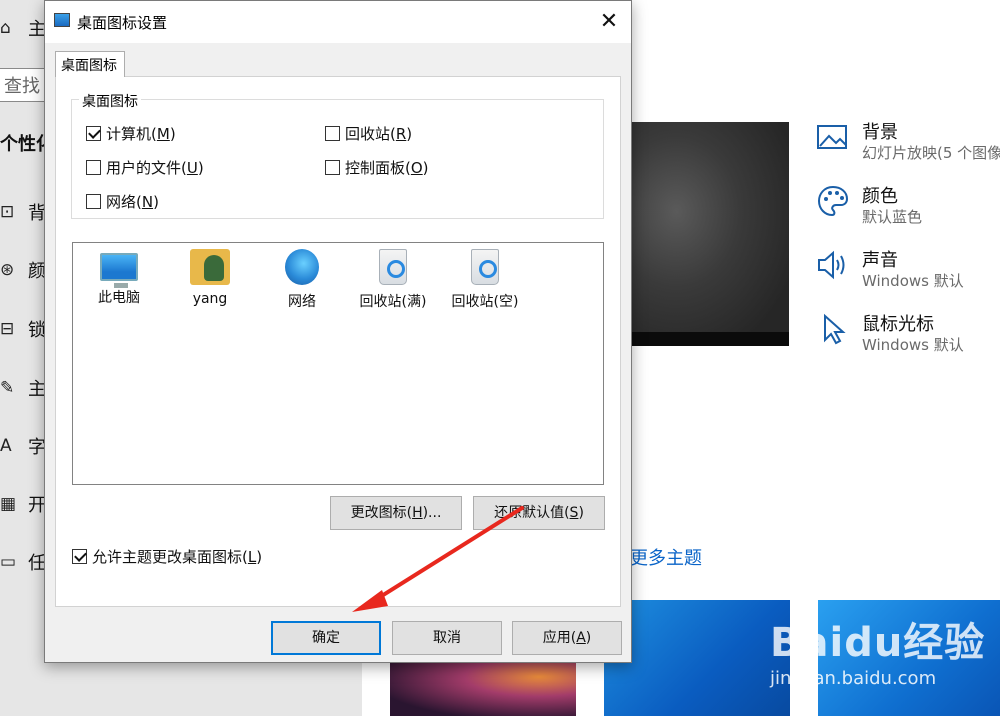 The image size is (1000, 716). I want to click on icon-item-recycle-bin-empty: 回收站(空), so click(485, 280).